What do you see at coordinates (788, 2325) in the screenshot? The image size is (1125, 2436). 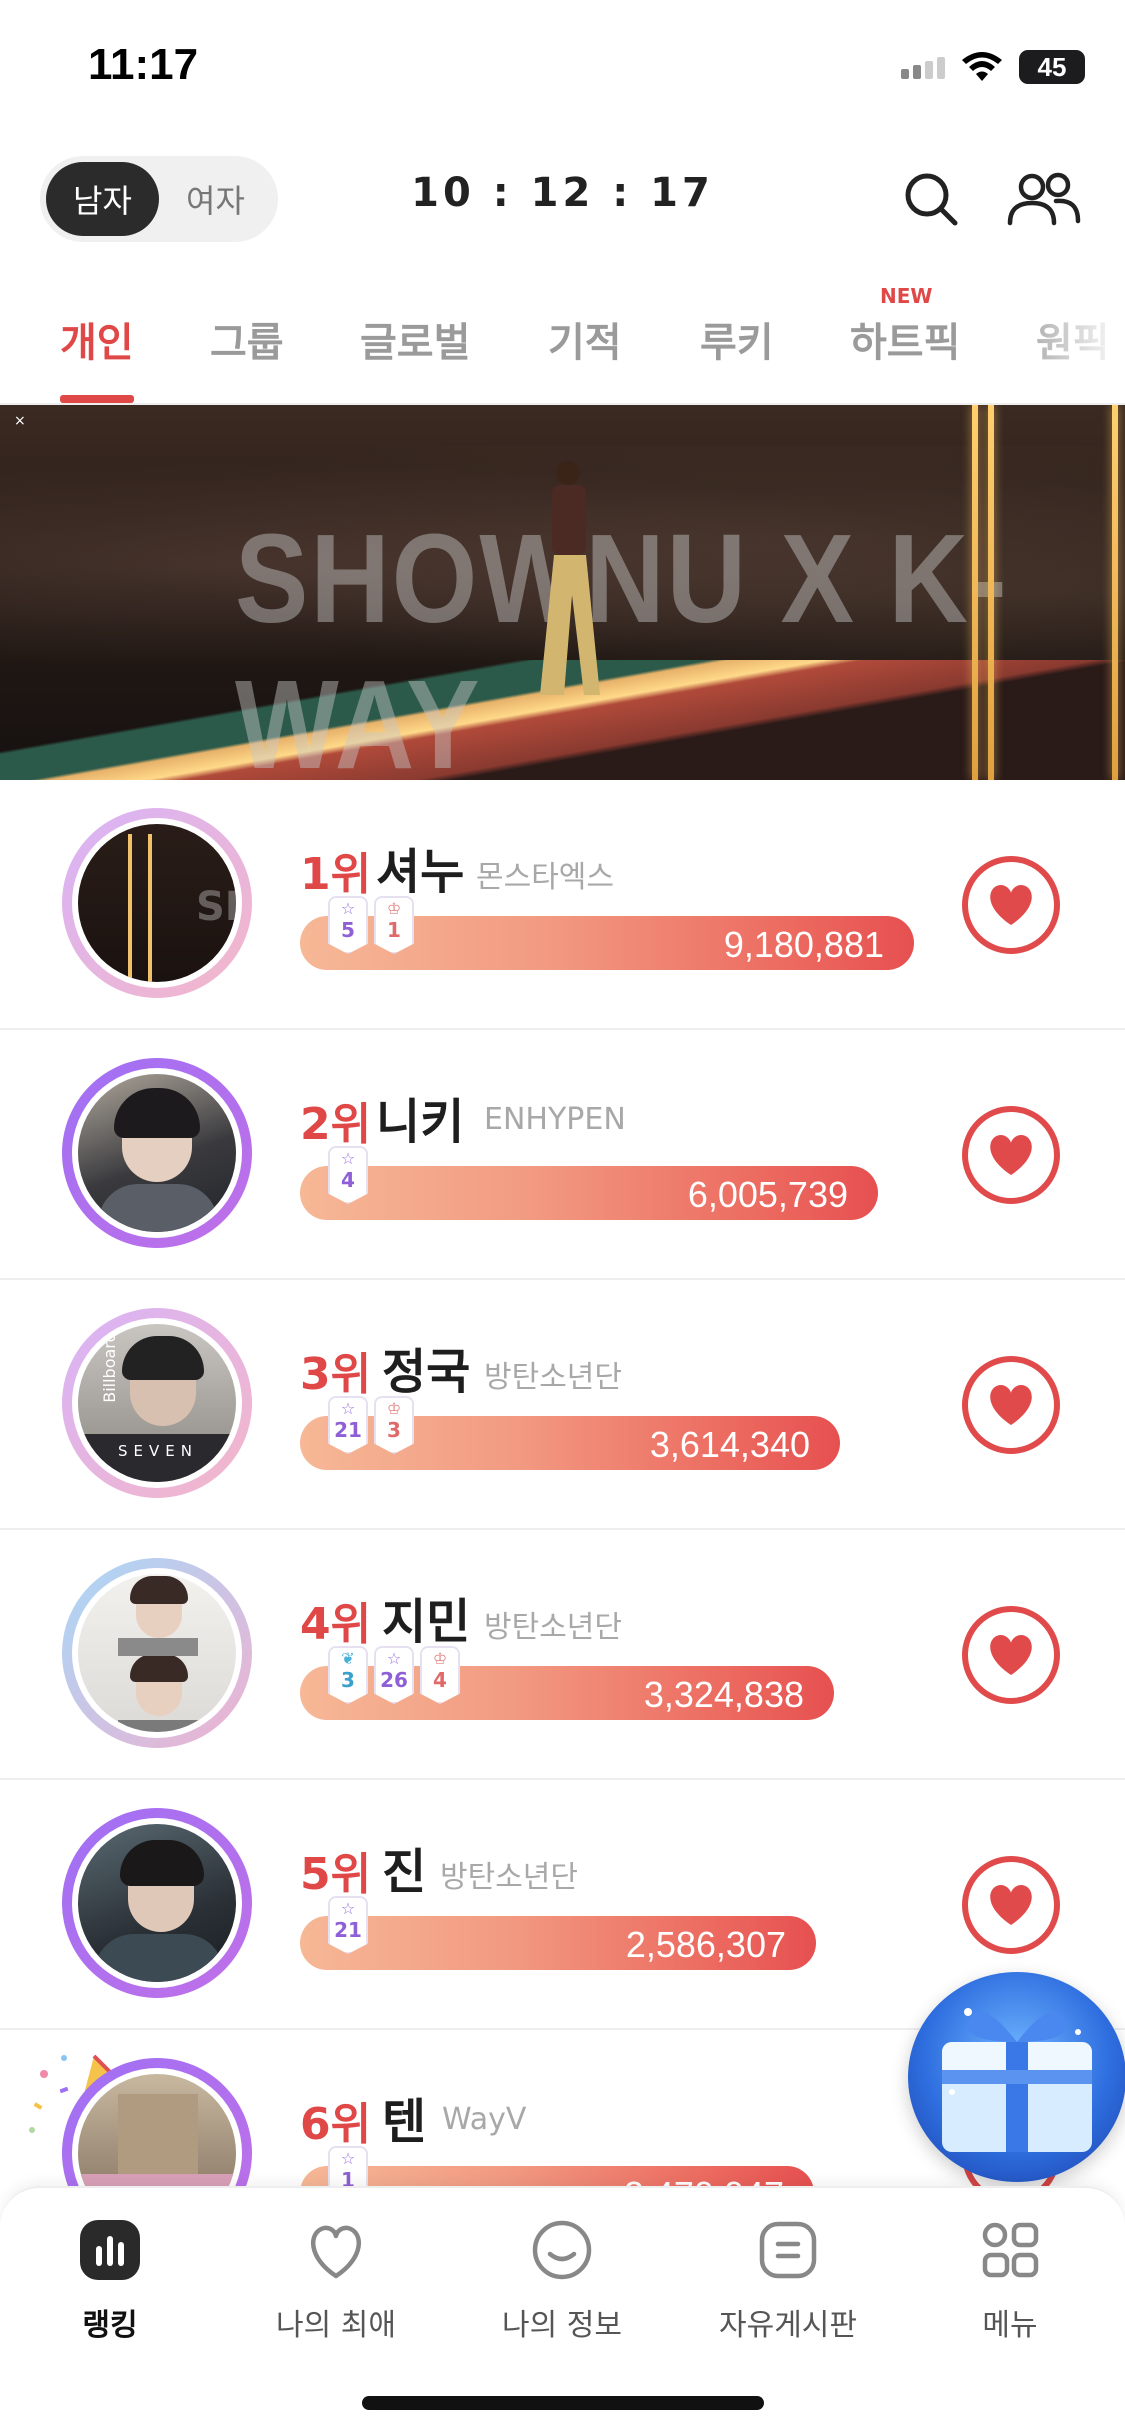 I see `nav-label: 자유게시판` at bounding box center [788, 2325].